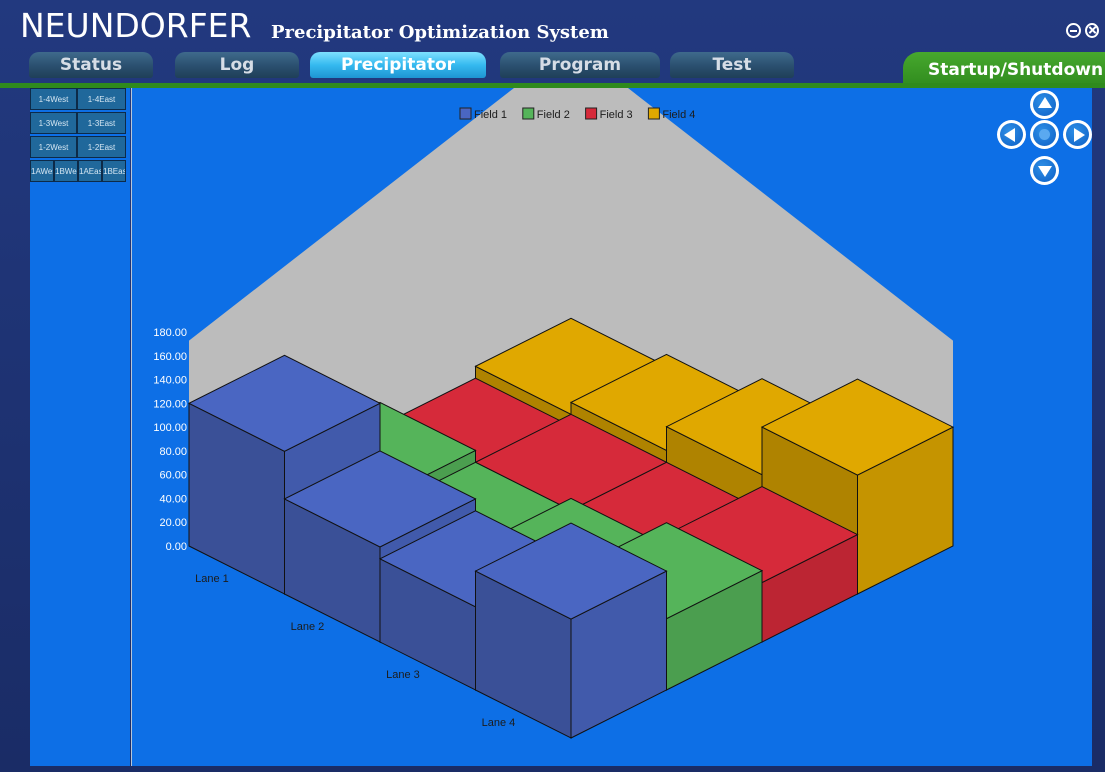 Image resolution: width=1105 pixels, height=772 pixels. Describe the element at coordinates (732, 65) in the screenshot. I see `tab-test: Test` at that location.